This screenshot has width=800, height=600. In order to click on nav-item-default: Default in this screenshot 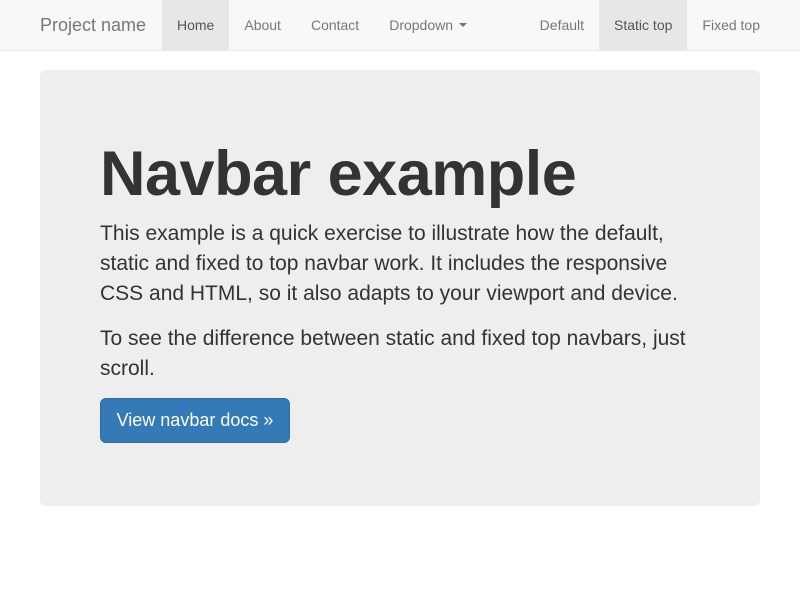, I will do `click(562, 25)`.